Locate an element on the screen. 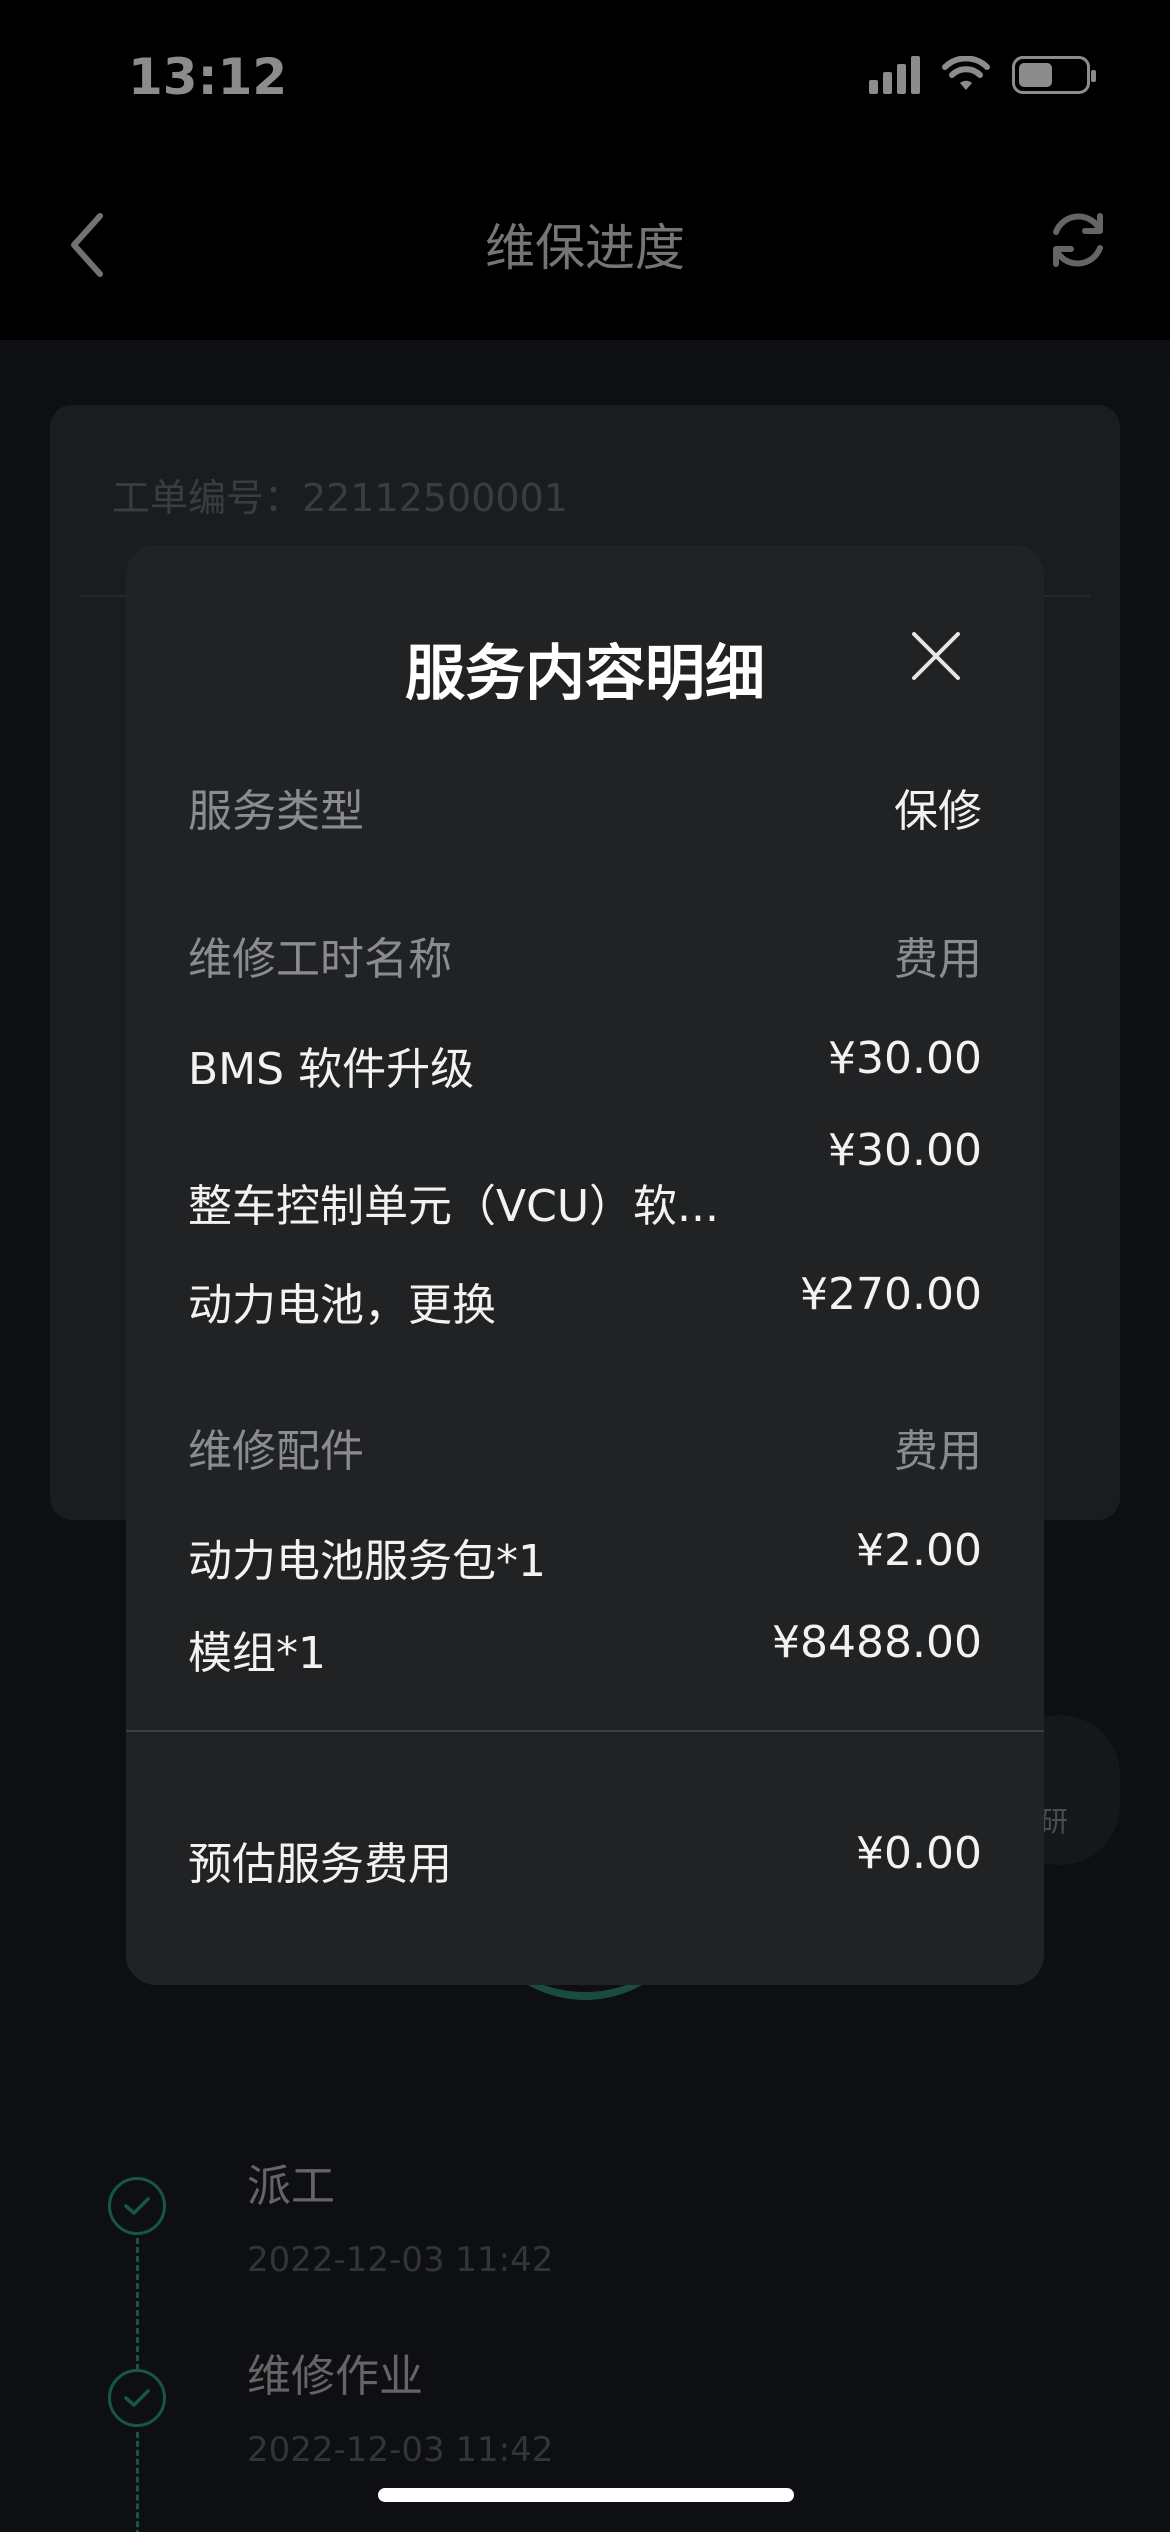 The width and height of the screenshot is (1170, 2532). estimate-label: 预估服务费用 is located at coordinates (320, 1864).